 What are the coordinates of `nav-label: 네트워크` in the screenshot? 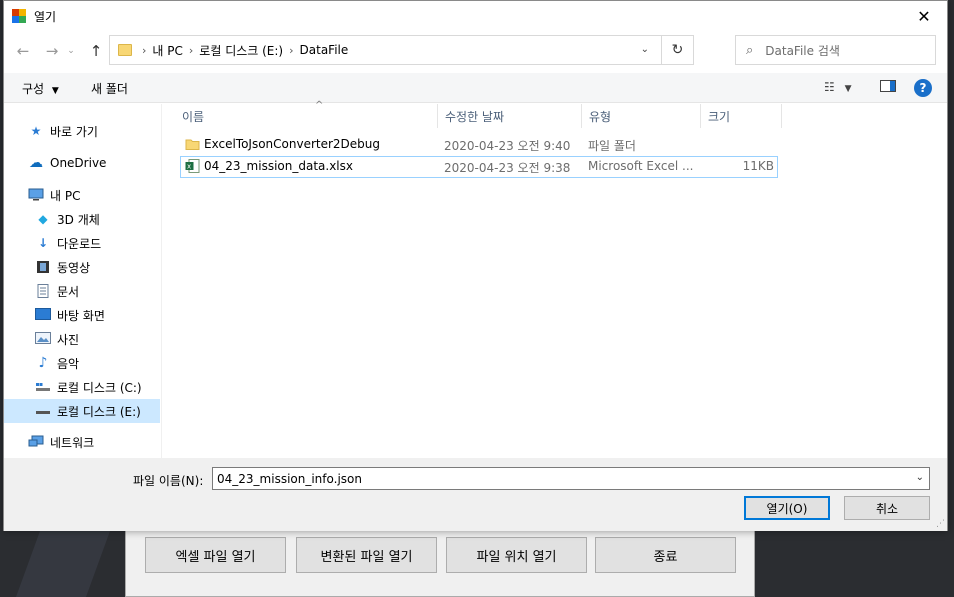 It's located at (72, 442).